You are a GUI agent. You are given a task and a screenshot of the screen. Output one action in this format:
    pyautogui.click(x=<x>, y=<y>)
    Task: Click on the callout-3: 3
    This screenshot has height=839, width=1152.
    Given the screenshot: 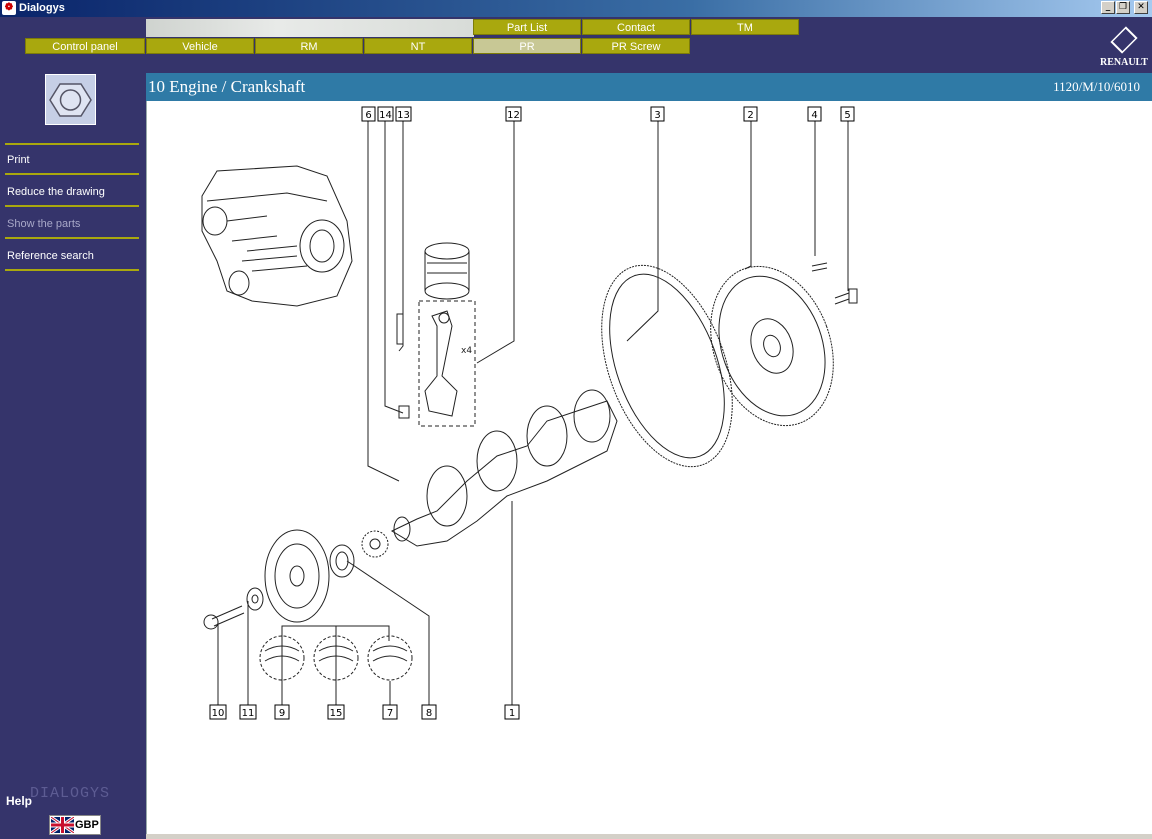 What is the action you would take?
    pyautogui.click(x=657, y=114)
    